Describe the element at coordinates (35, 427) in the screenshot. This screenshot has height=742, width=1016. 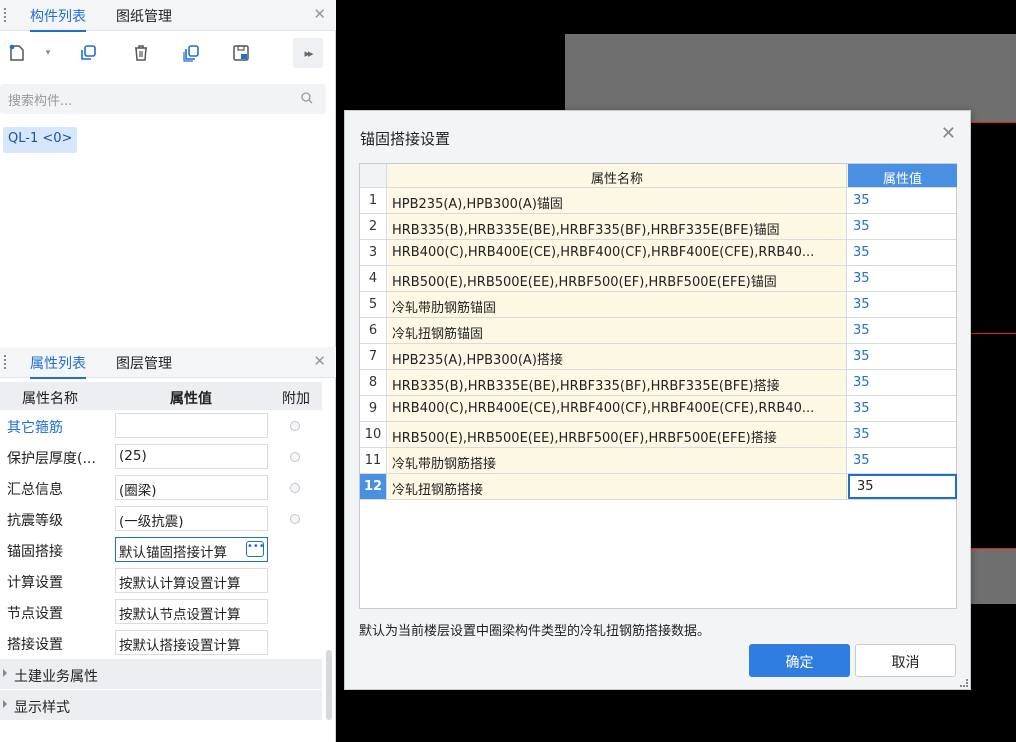
I see `property-name: 其它箍筋` at that location.